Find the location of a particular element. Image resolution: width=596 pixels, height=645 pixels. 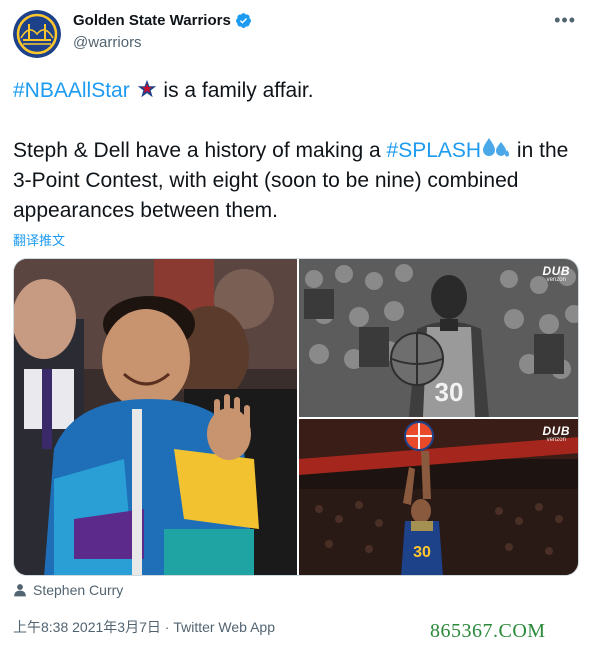

allstar-emoji-icon is located at coordinates (146, 88).